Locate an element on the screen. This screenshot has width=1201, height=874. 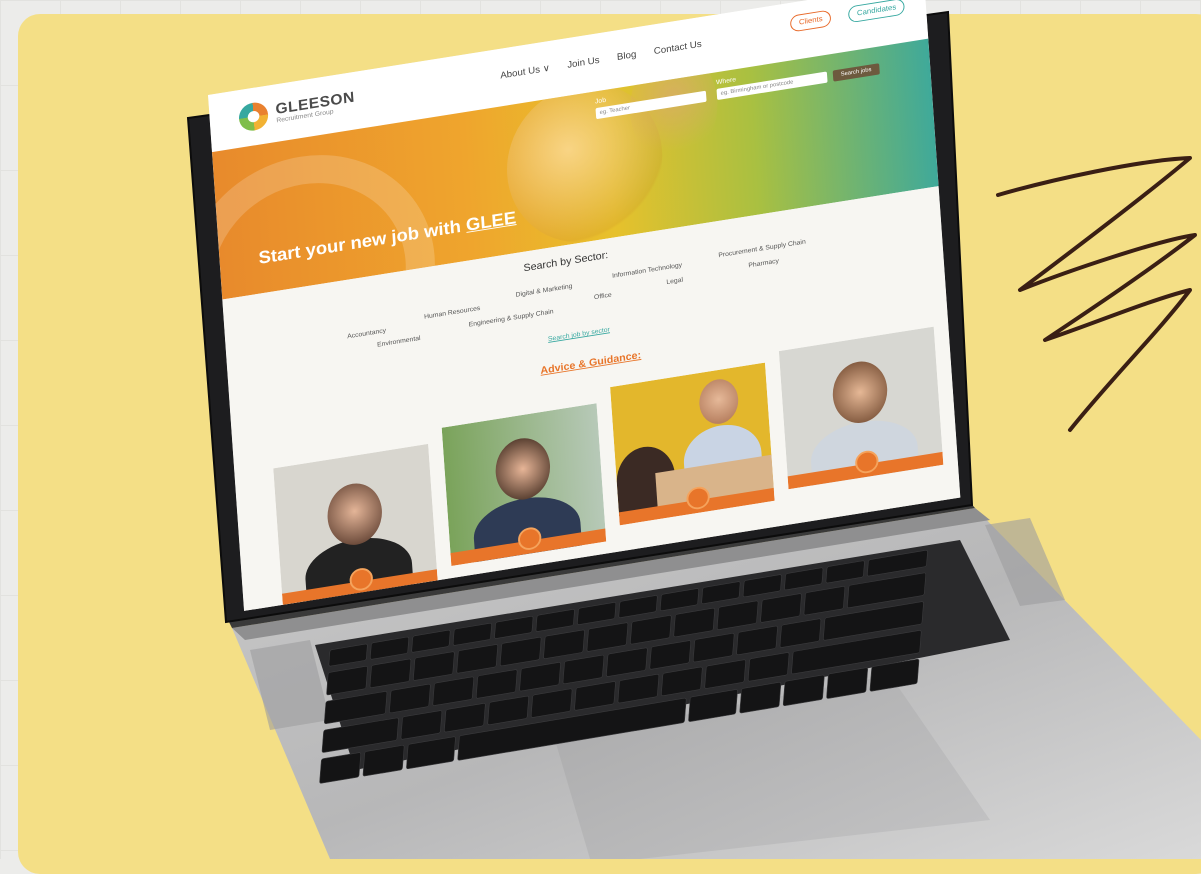
sector-procurement-supply-chain: Procurement & Supply Chain is located at coordinates (762, 249).